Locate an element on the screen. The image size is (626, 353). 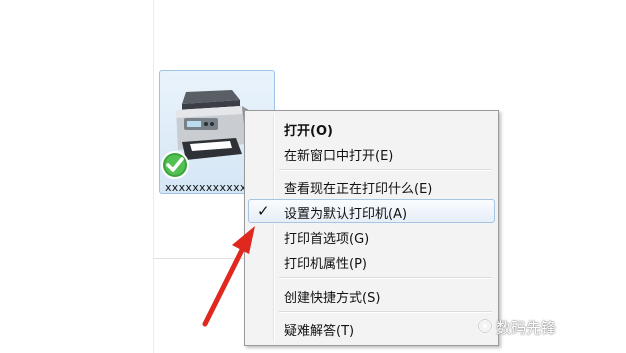
menu-item-label: 创建快捷方式(S) is located at coordinates (332, 298).